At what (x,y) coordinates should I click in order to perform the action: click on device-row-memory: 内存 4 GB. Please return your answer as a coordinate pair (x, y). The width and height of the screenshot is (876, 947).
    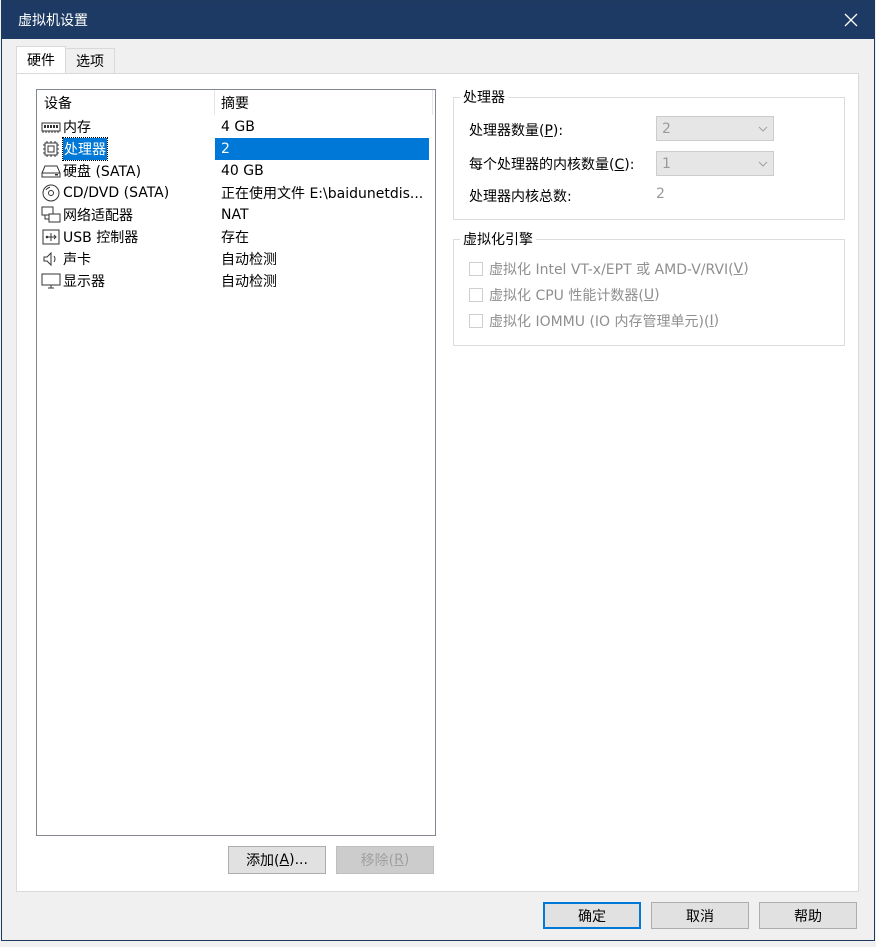
    Looking at the image, I should click on (236, 127).